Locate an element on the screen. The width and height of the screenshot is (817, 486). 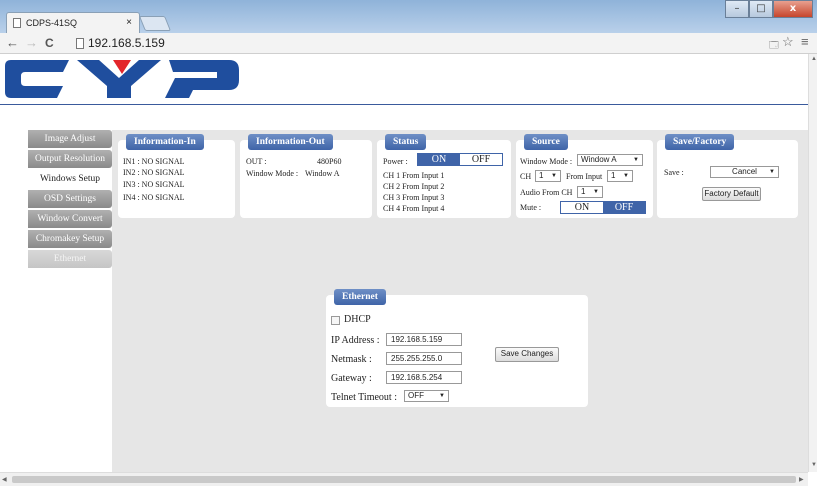
channel-status: CH 2 From Input 2 is located at coordinates (414, 186).